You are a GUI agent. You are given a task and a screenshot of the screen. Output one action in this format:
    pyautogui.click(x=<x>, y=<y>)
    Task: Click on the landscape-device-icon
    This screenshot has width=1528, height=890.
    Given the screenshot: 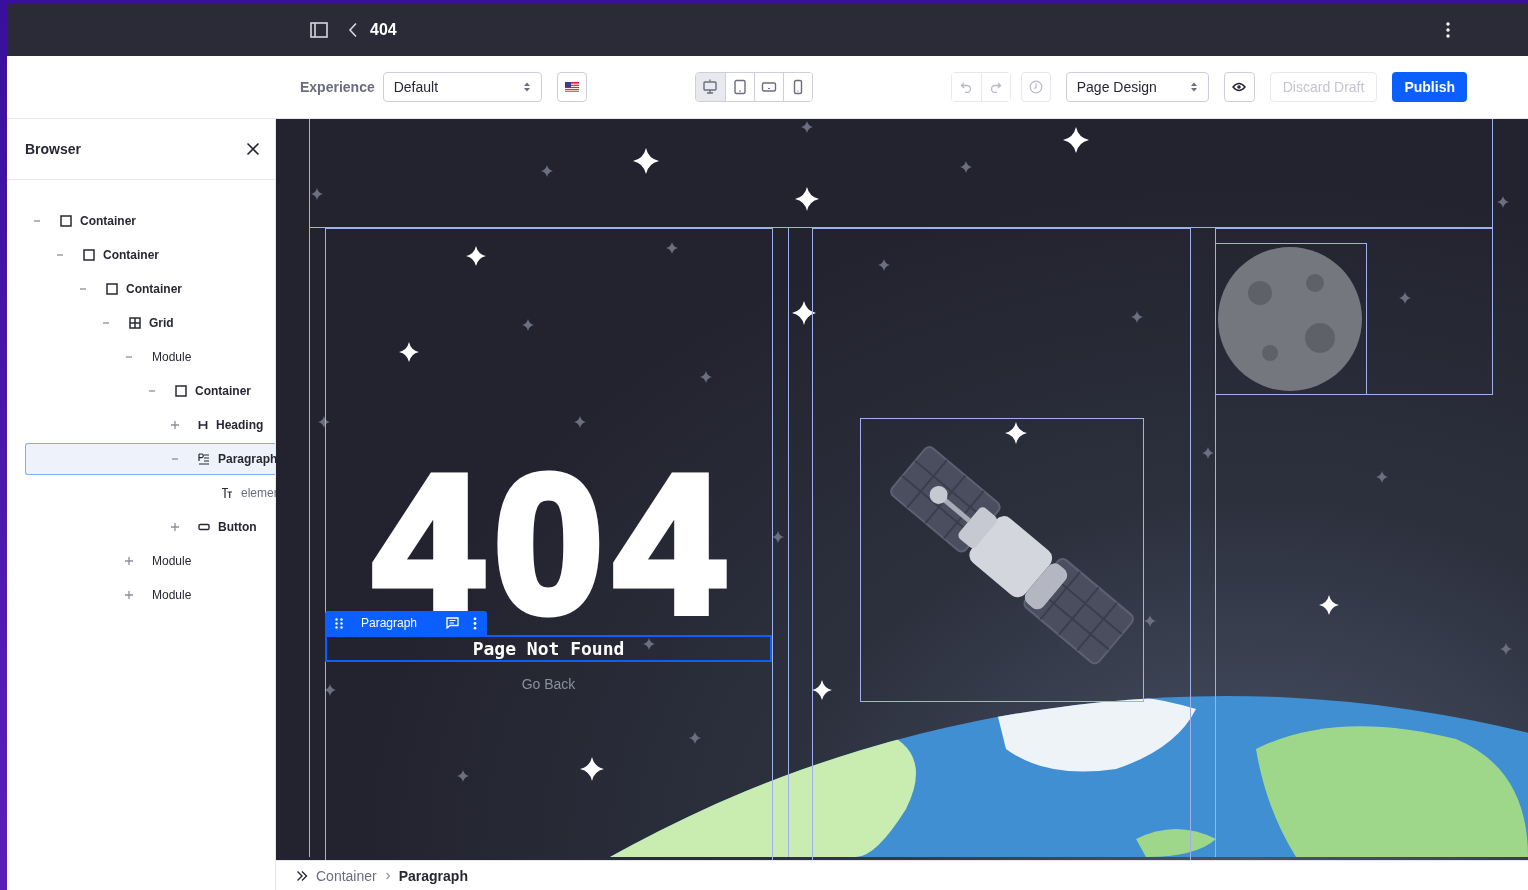 What is the action you would take?
    pyautogui.click(x=768, y=87)
    